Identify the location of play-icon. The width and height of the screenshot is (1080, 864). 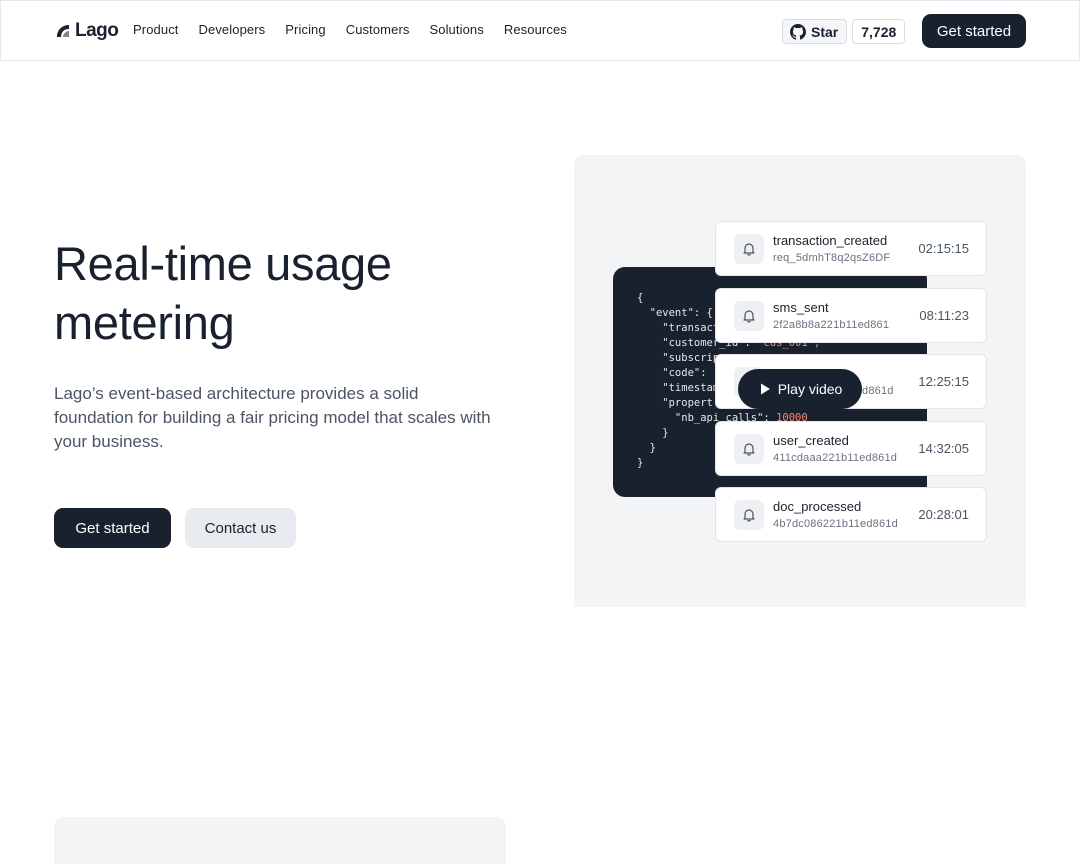
(765, 389).